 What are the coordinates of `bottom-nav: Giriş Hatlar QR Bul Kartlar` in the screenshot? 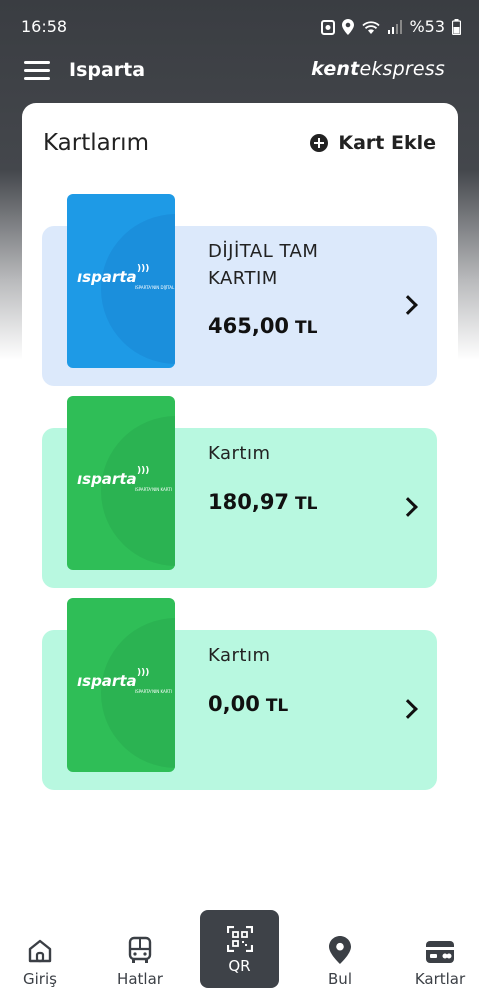 It's located at (239, 955).